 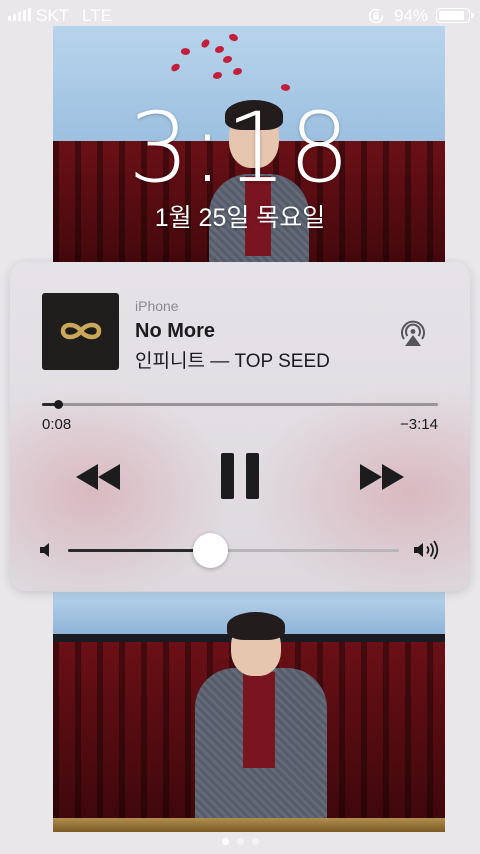 I want to click on playback-source: iPhone, so click(x=157, y=306).